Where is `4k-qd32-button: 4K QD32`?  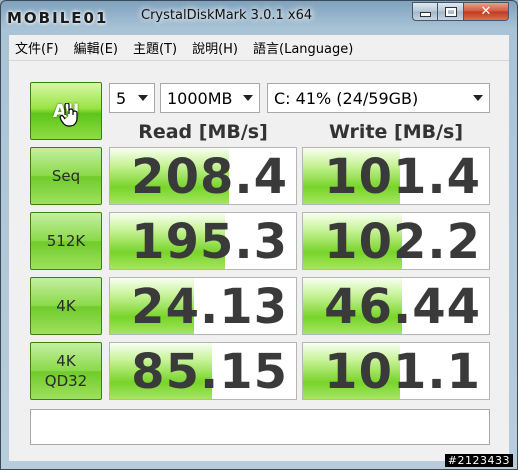
4k-qd32-button: 4K QD32 is located at coordinates (66, 371).